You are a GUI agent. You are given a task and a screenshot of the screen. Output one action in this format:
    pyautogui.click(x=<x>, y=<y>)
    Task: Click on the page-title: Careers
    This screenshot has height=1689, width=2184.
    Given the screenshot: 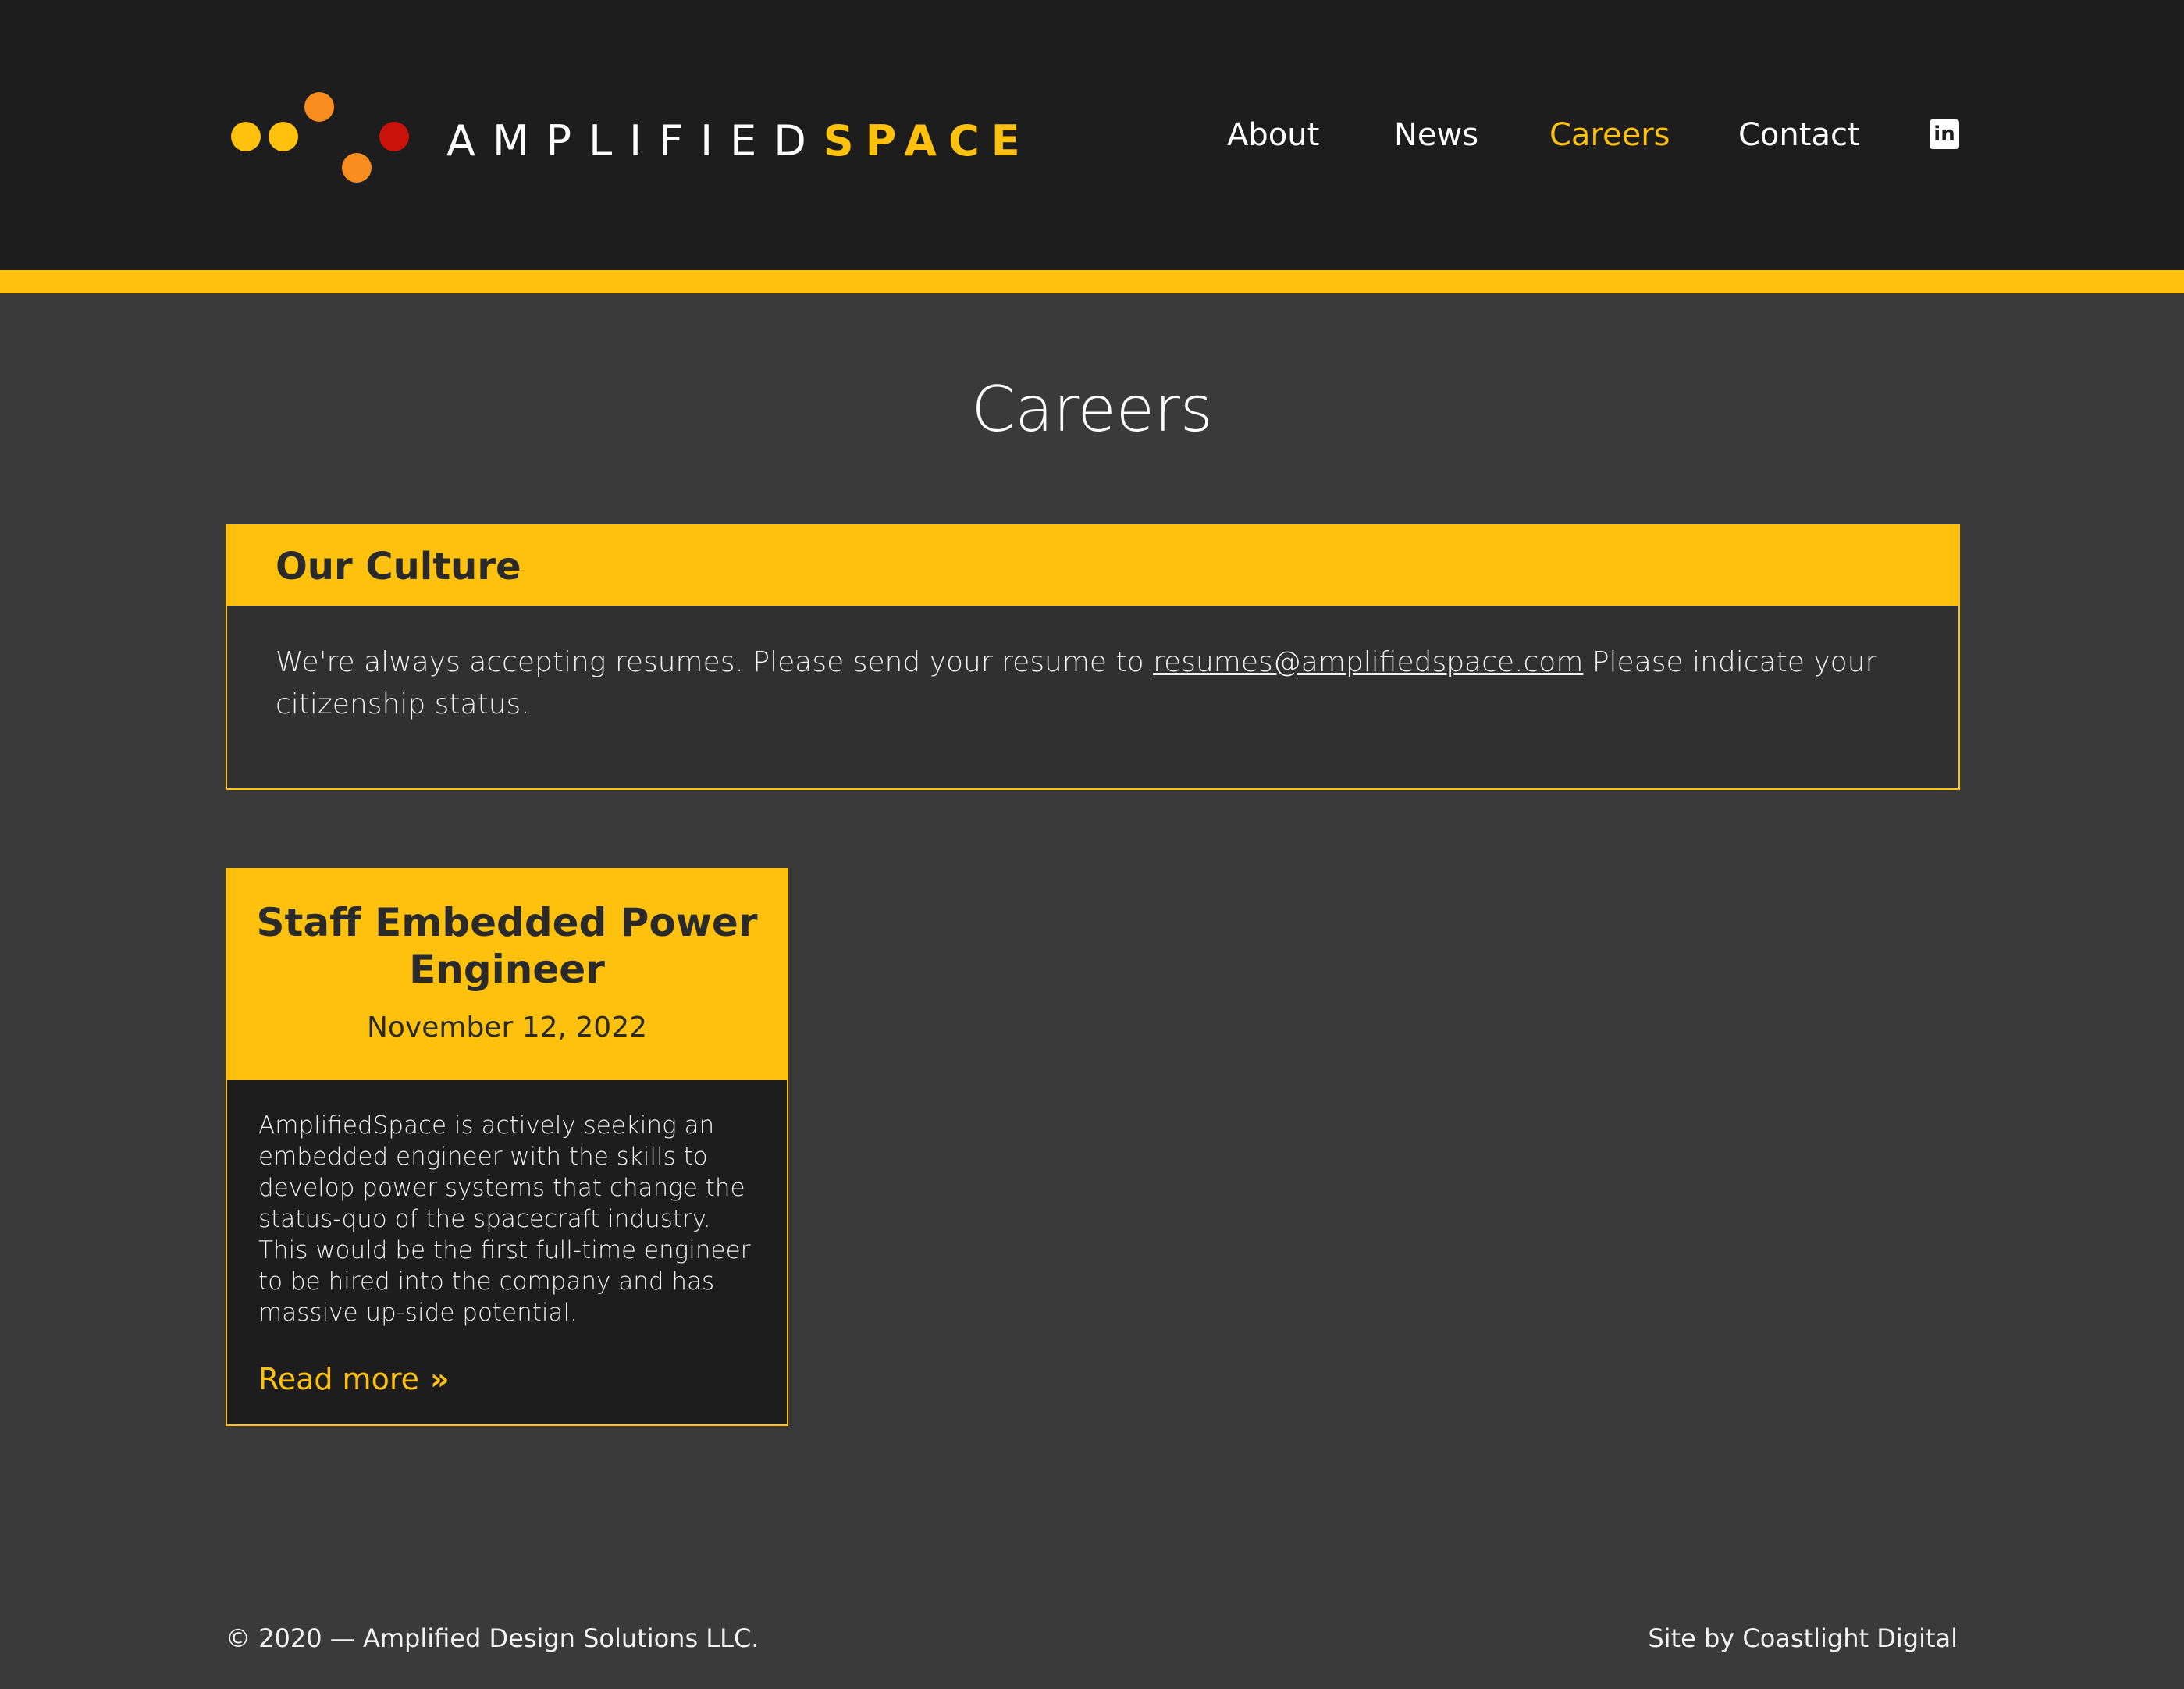 What is the action you would take?
    pyautogui.click(x=1092, y=410)
    